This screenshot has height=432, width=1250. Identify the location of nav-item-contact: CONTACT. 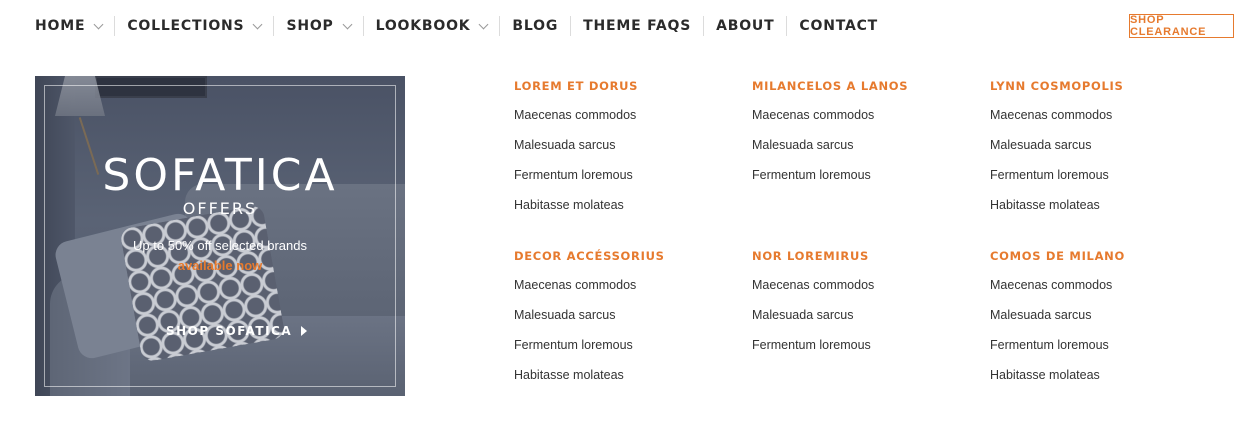
(838, 26).